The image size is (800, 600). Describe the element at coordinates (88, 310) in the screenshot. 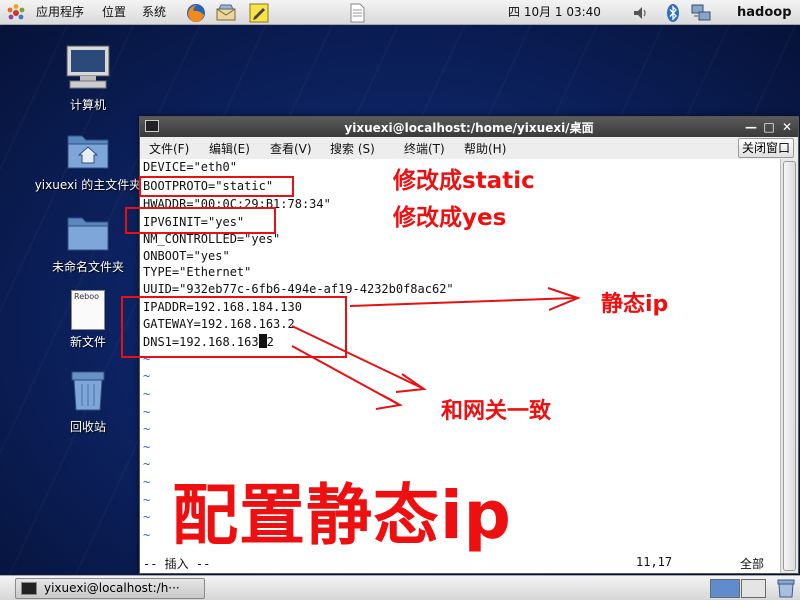

I see `text-file-icon: Reboo` at that location.